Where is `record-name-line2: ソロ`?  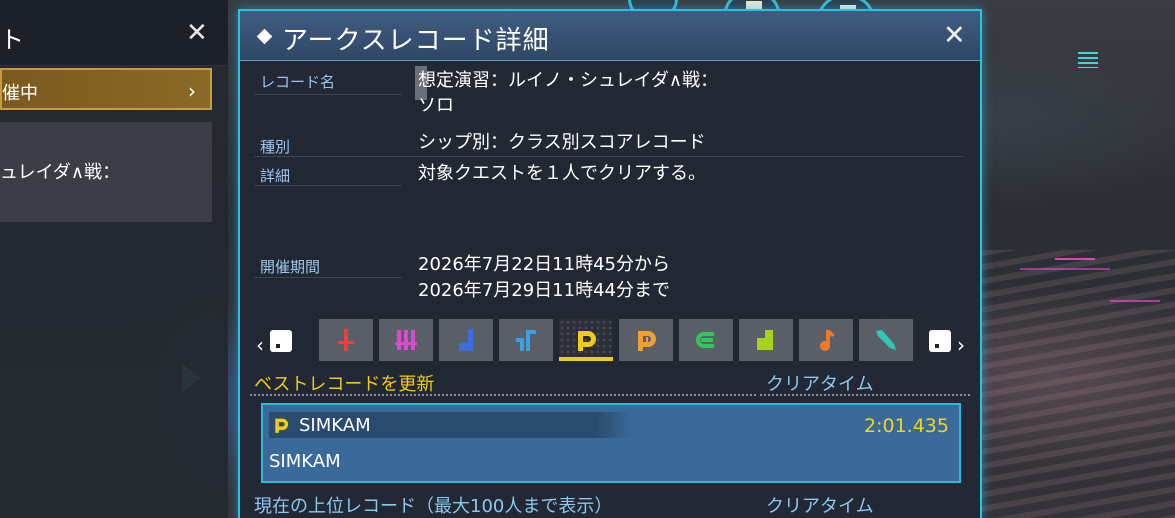
record-name-line2: ソロ is located at coordinates (436, 105).